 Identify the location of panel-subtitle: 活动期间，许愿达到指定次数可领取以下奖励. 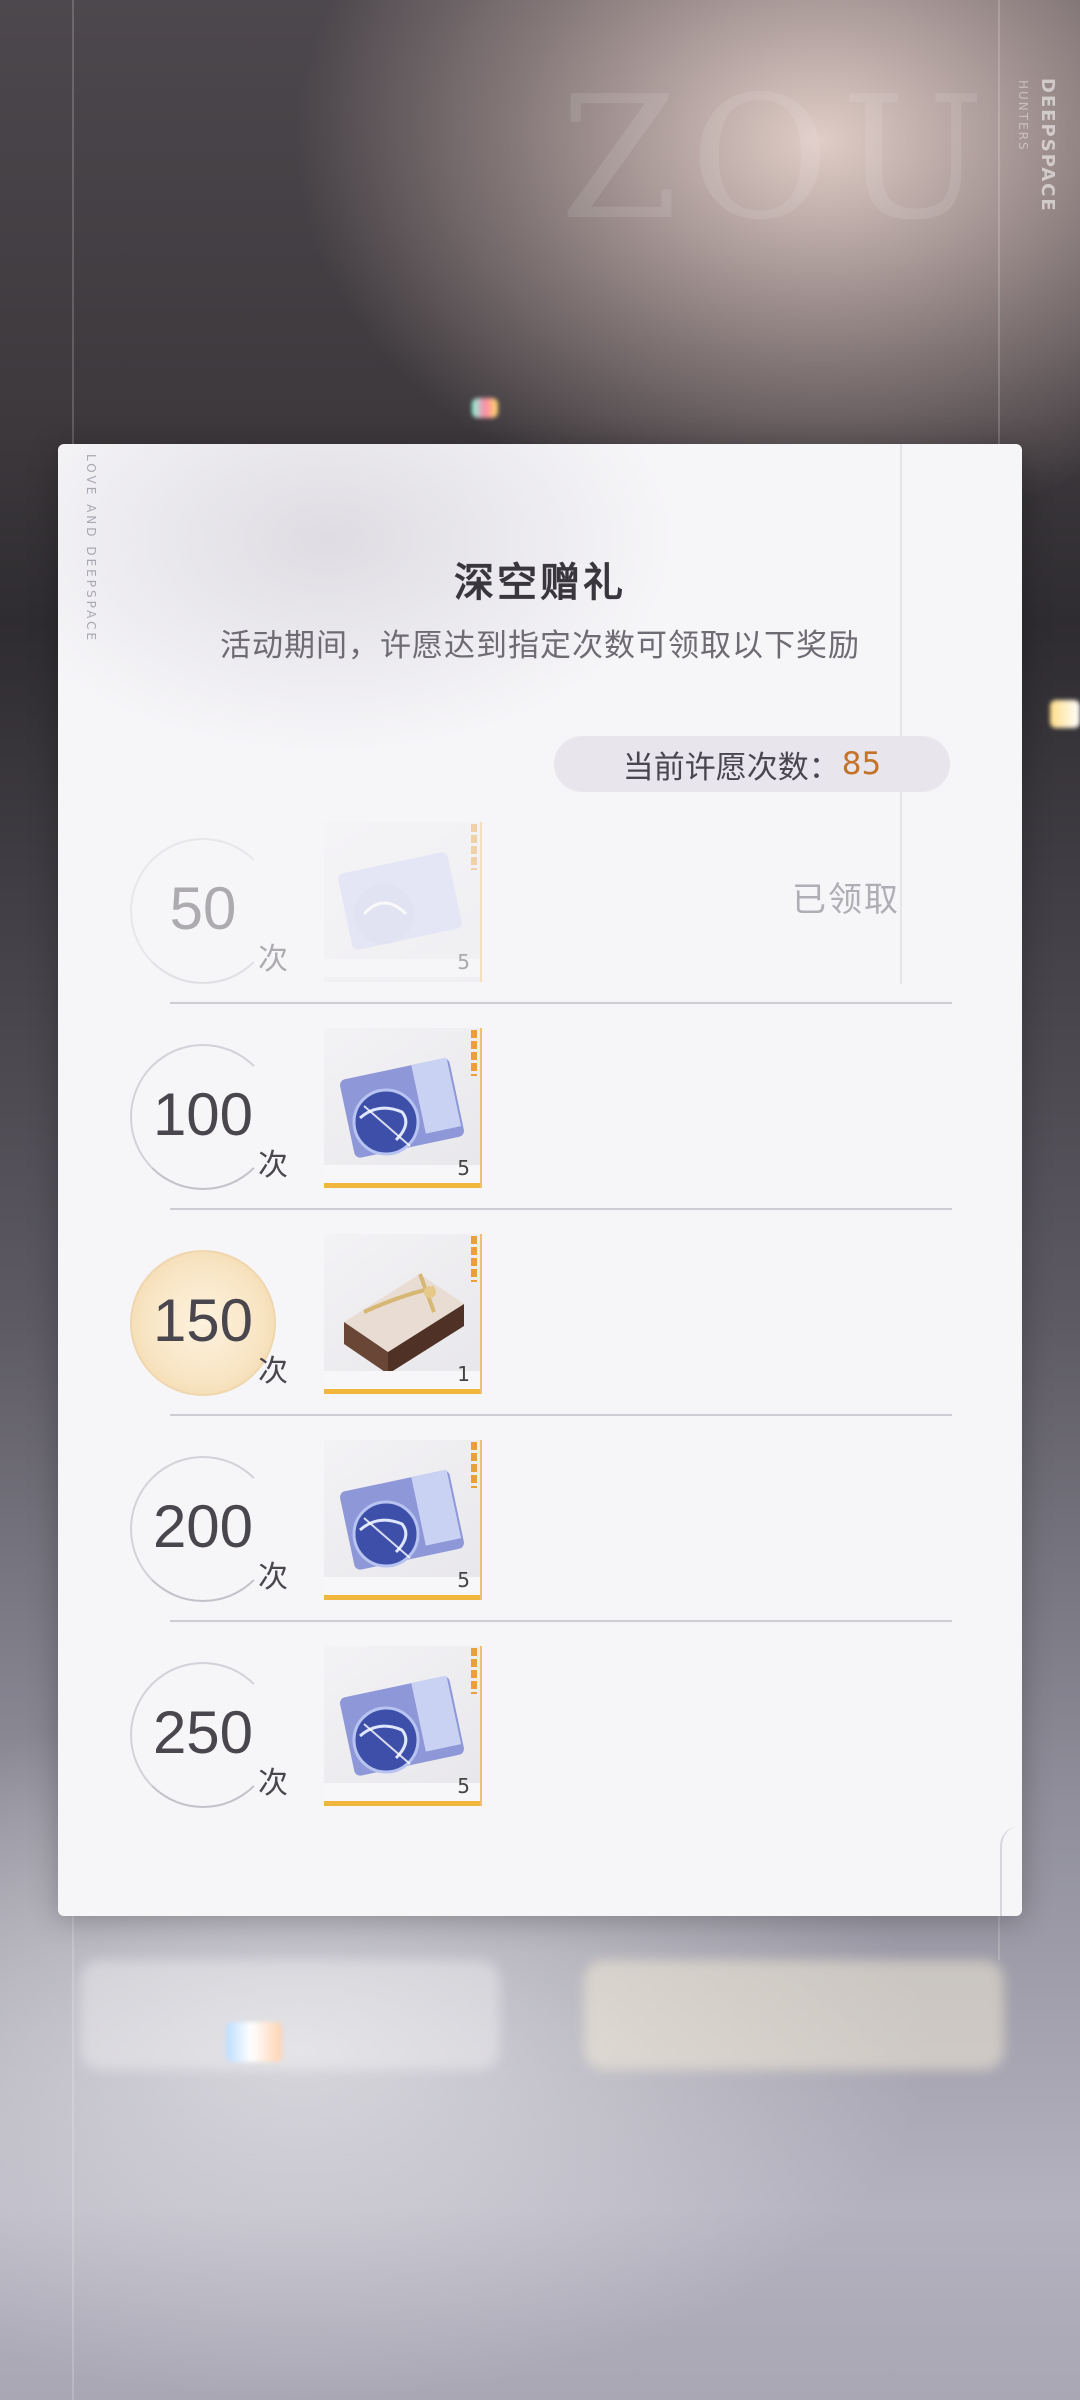
(540, 646).